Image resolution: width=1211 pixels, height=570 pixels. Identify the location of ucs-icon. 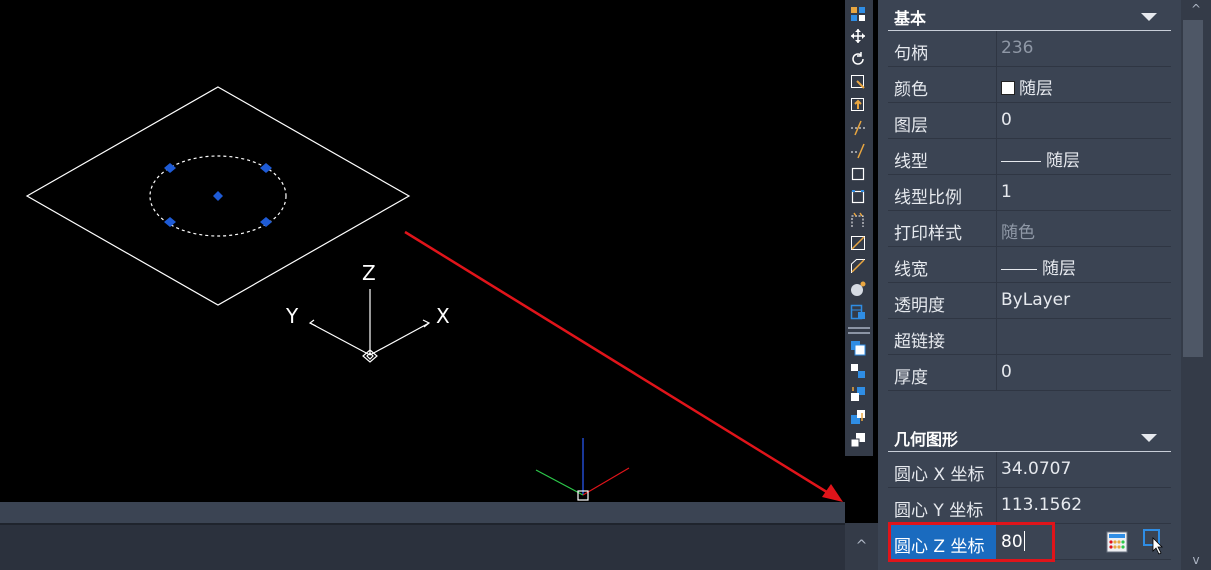
(369, 326).